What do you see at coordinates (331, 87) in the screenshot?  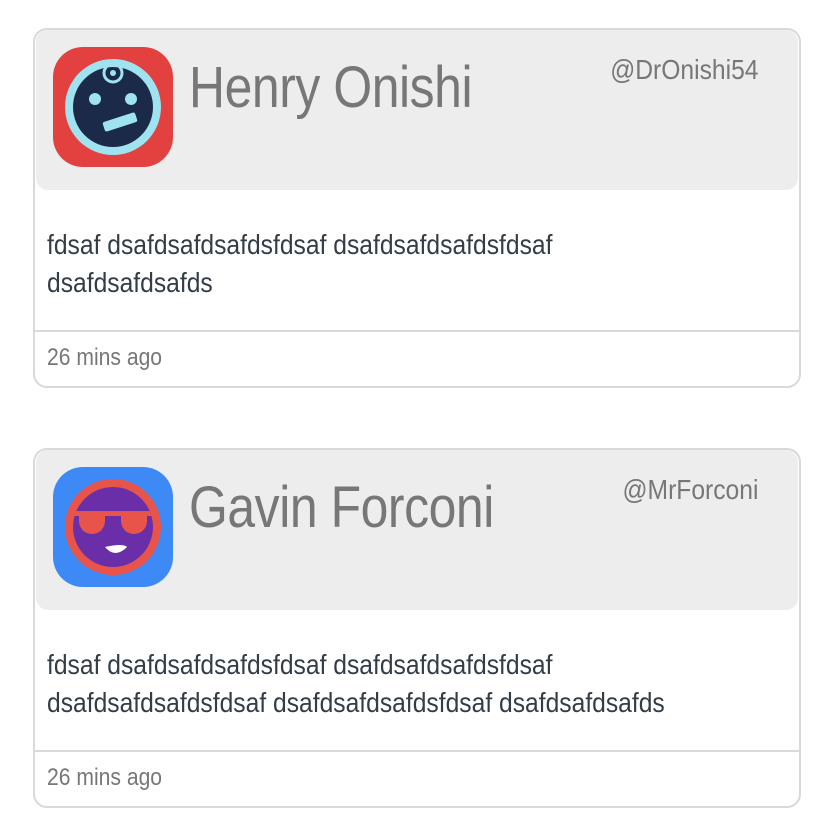 I see `author-name: Henry Onishi` at bounding box center [331, 87].